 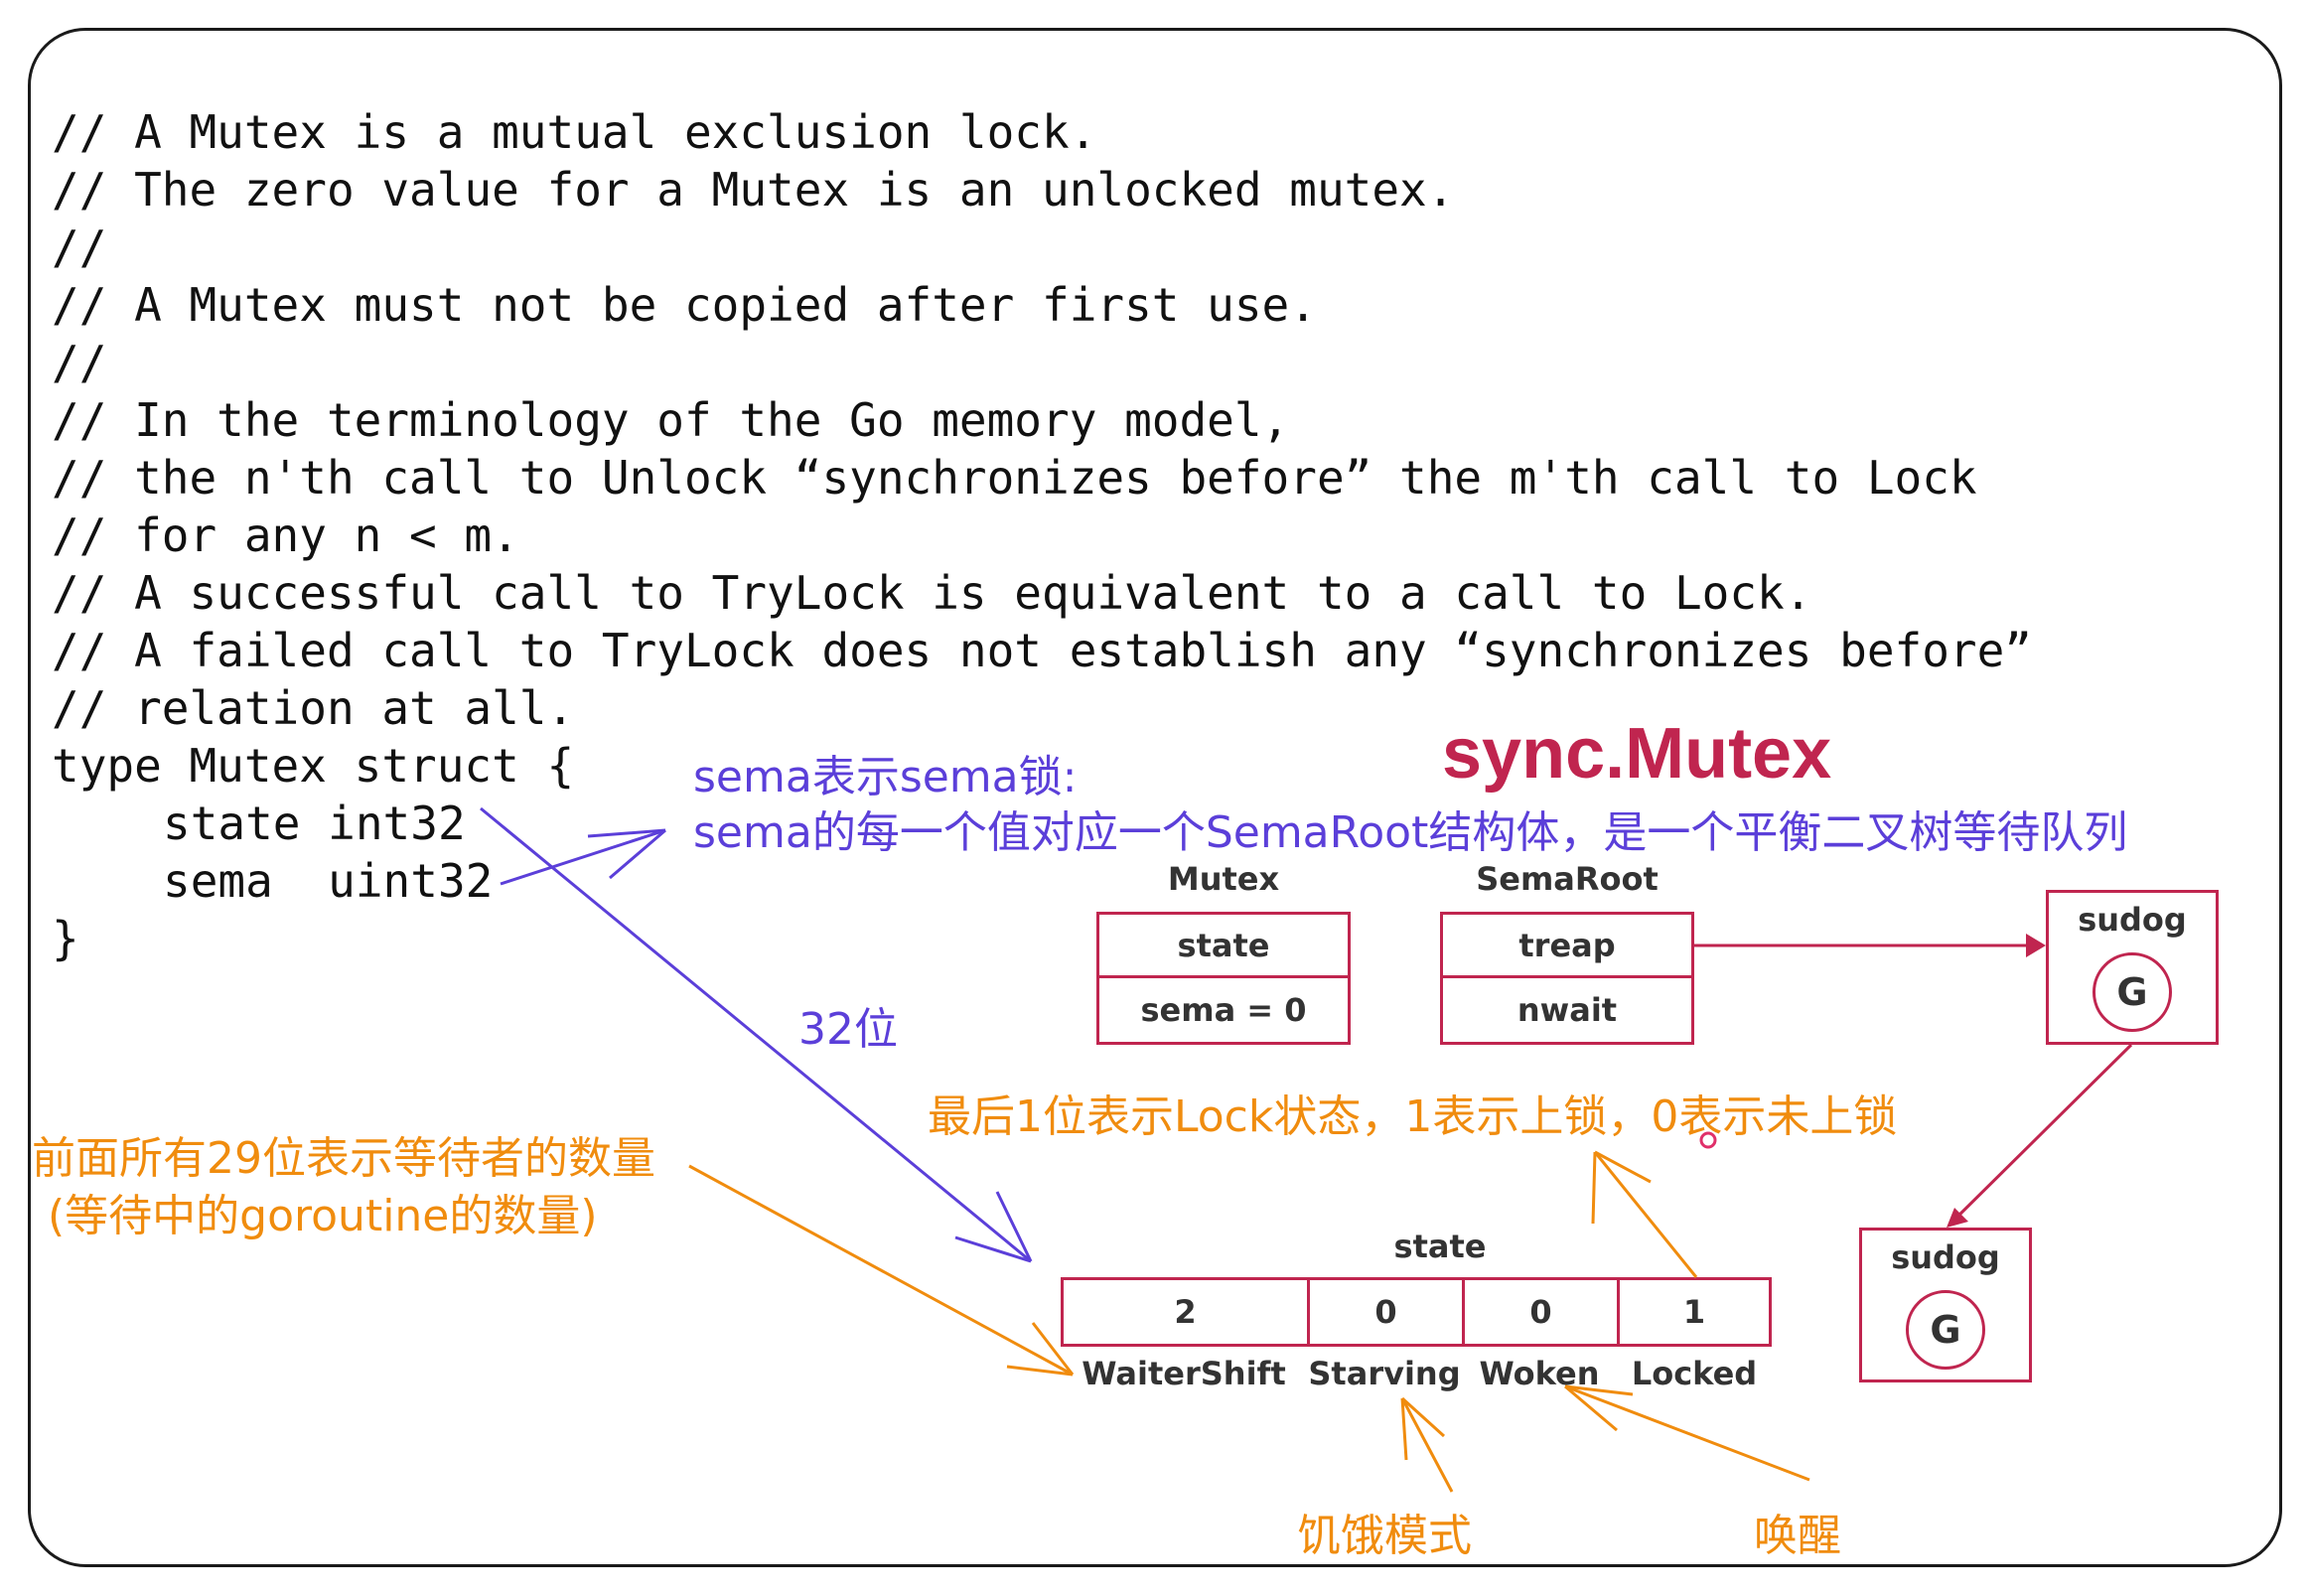 I want to click on lock-bit-arrow, so click(x=1646, y=1215).